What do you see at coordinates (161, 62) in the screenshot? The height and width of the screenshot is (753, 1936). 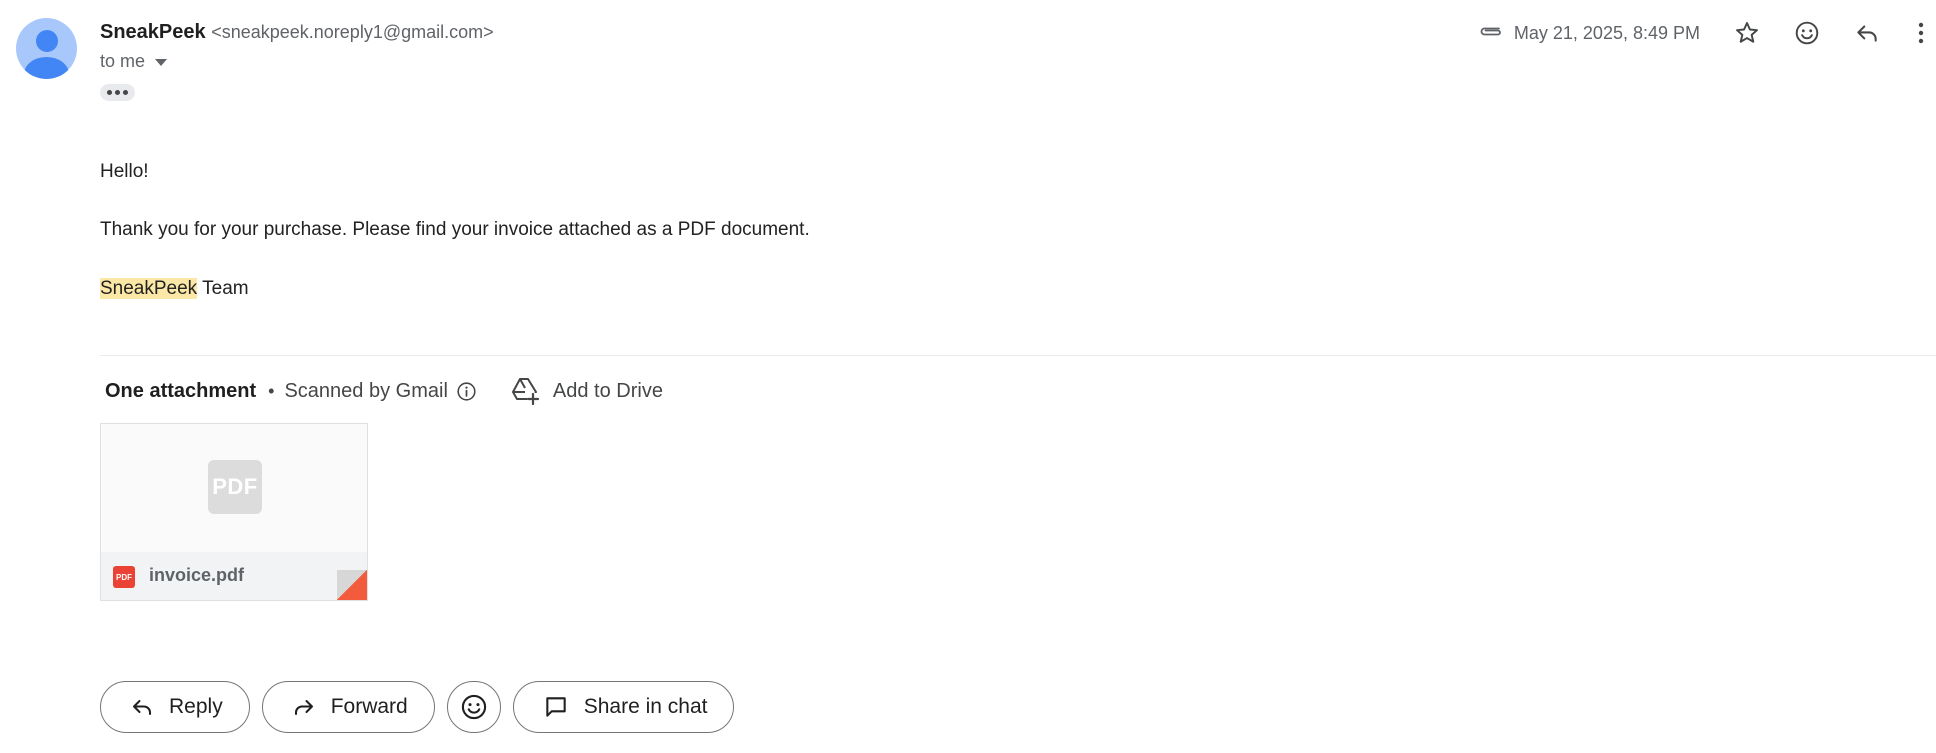 I see `caret-down-icon` at bounding box center [161, 62].